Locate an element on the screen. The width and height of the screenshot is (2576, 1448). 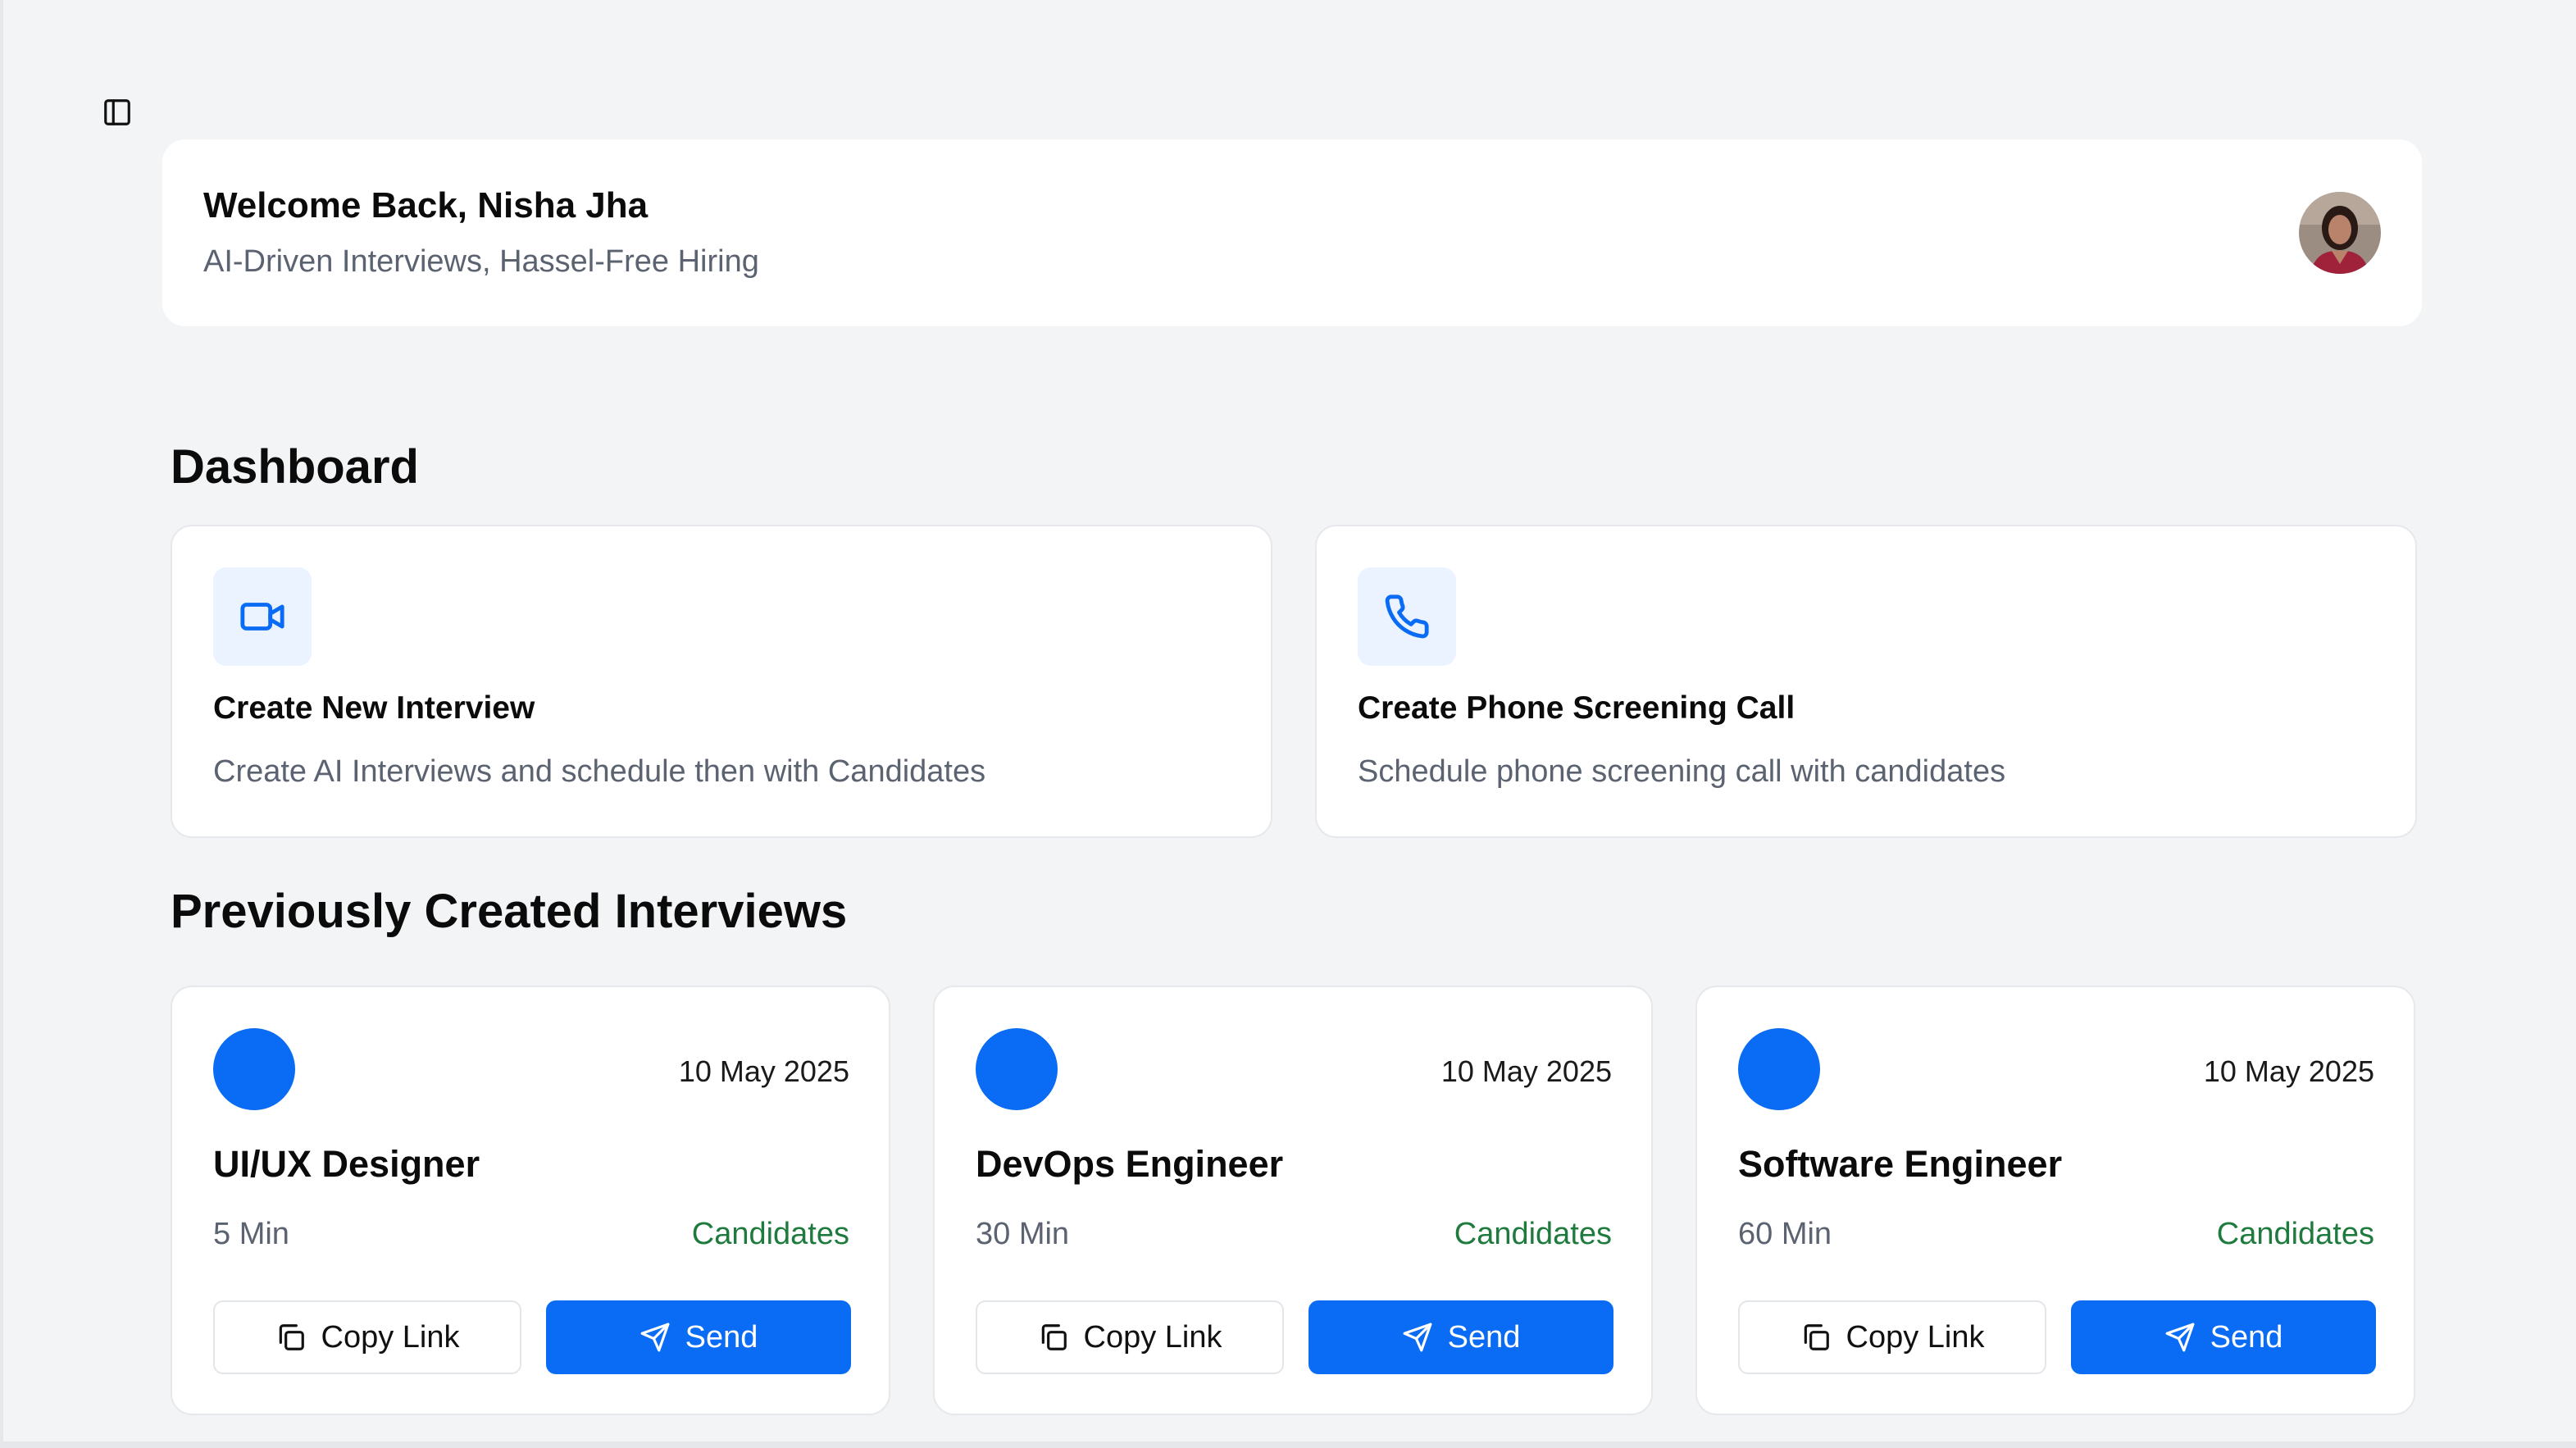
phone-icon is located at coordinates (1407, 616).